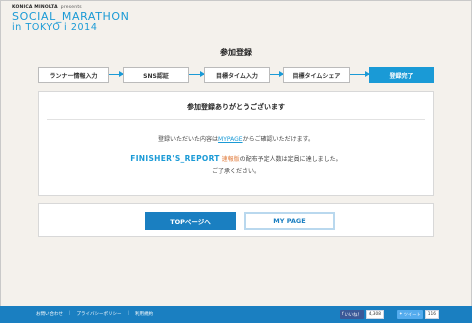  I want to click on tweet-label: ツイート, so click(412, 315).